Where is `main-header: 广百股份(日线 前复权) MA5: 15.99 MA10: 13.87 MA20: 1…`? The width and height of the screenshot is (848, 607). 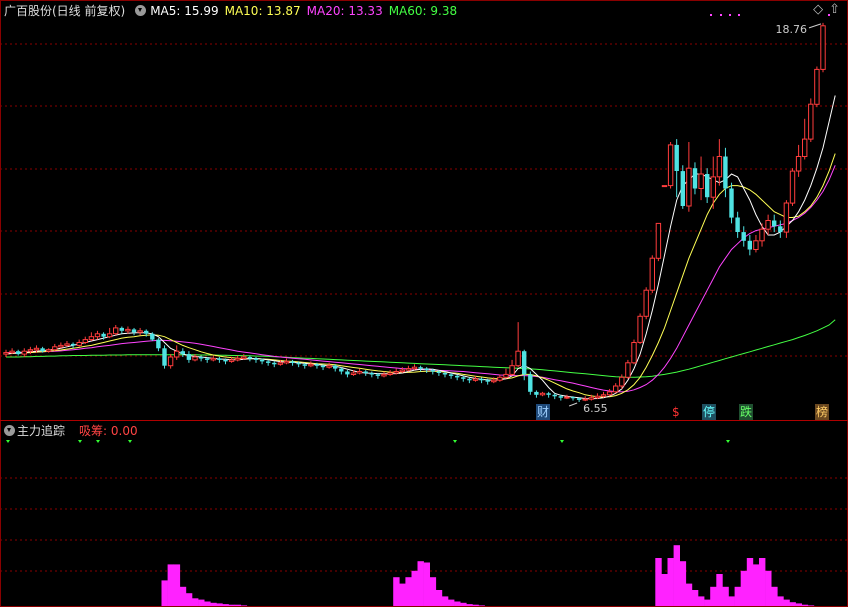
main-header: 广百股份(日线 前复权) MA5: 15.99 MA10: 13.87 MA20: 1… is located at coordinates (233, 11).